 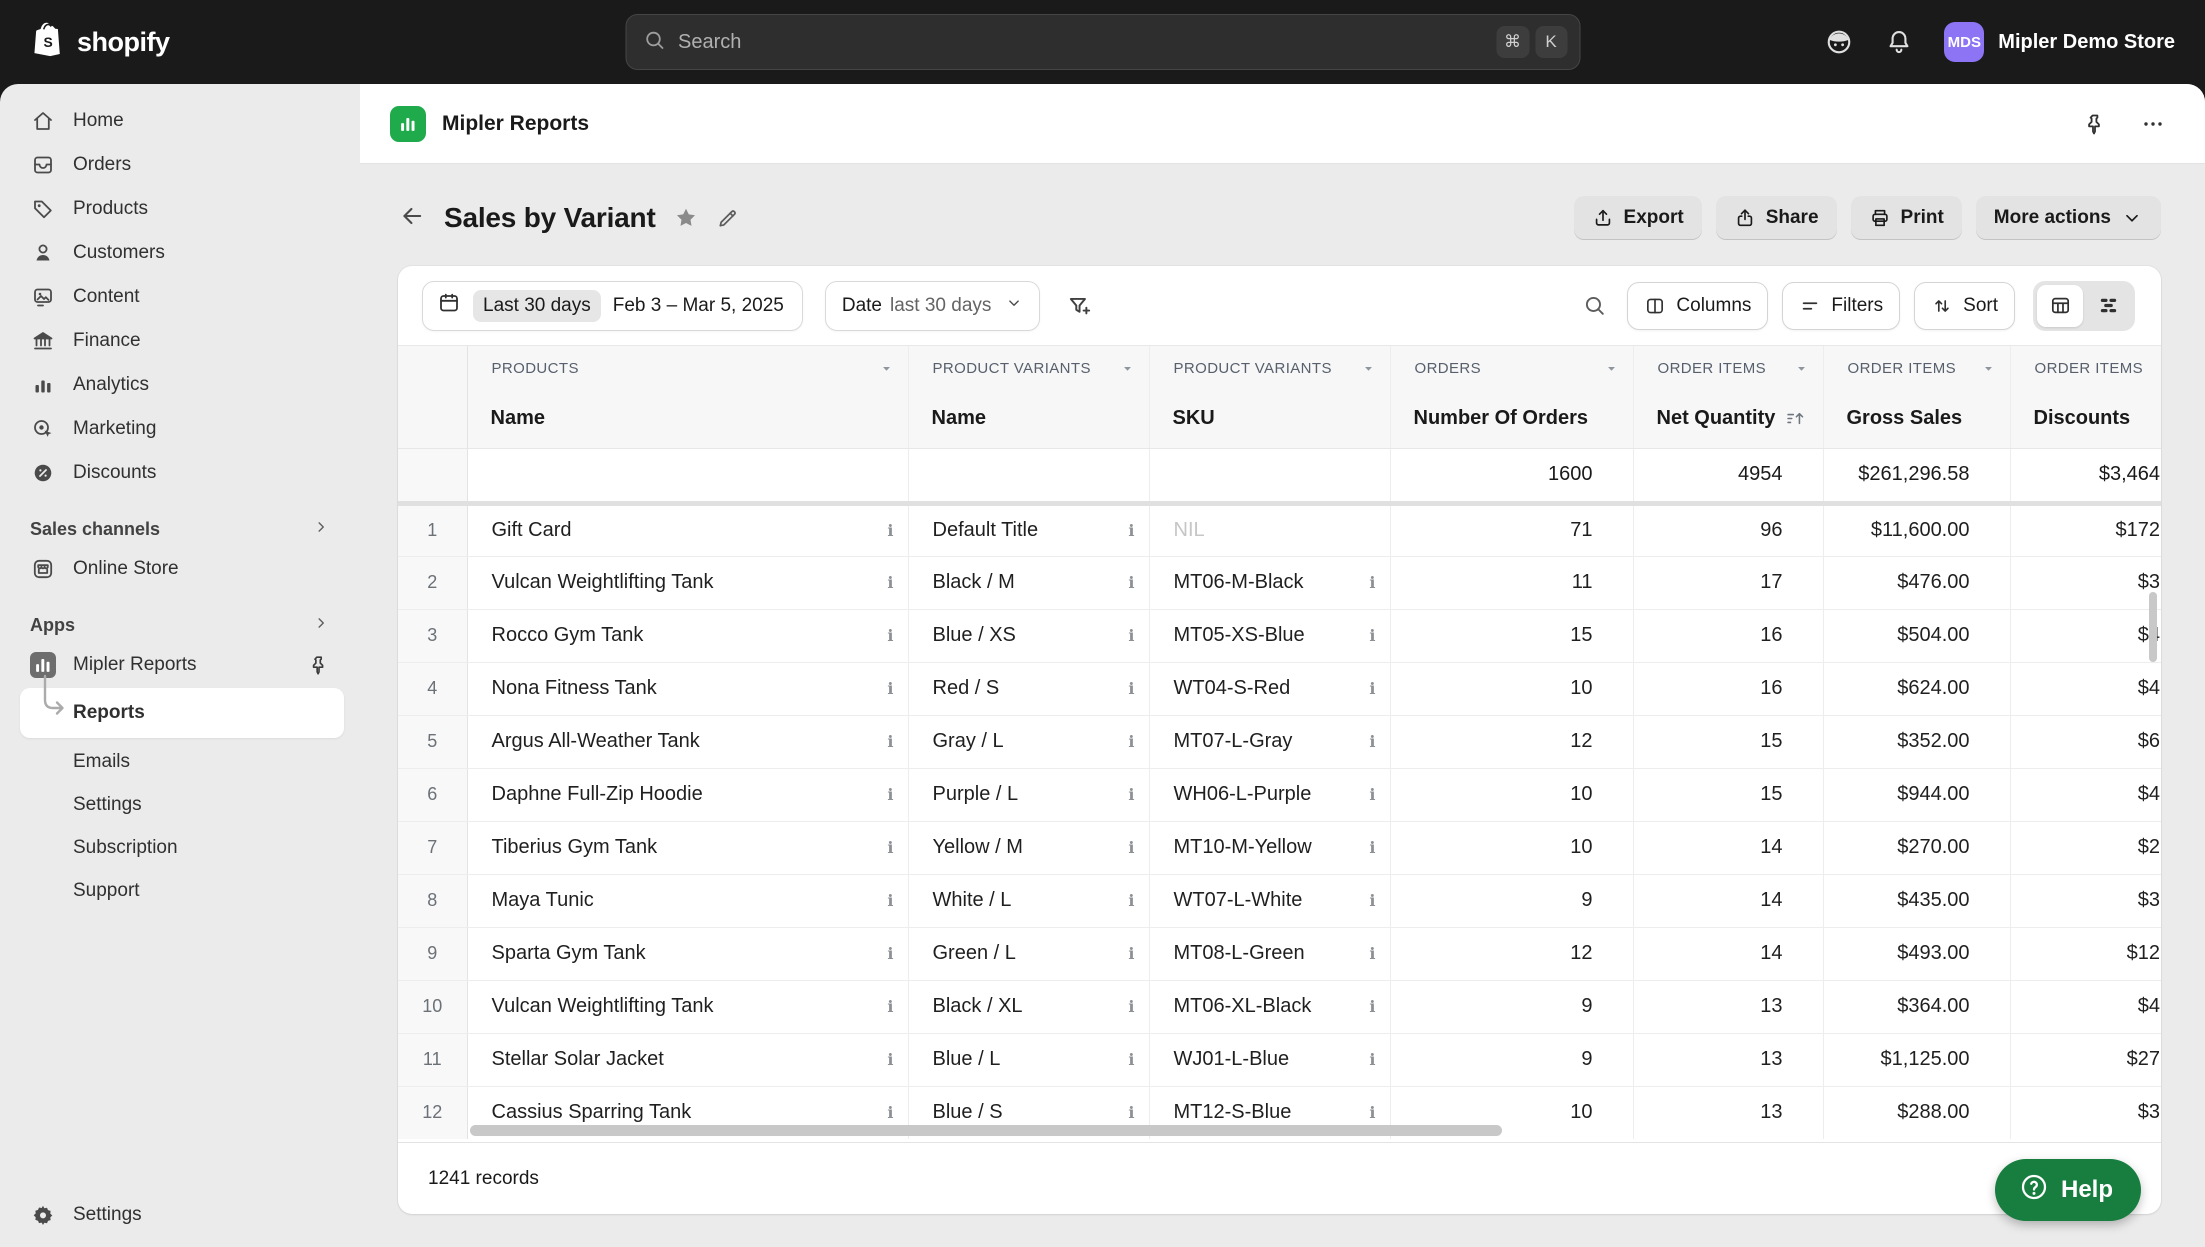 I want to click on cell-variant: Default Title i, so click(x=1029, y=530).